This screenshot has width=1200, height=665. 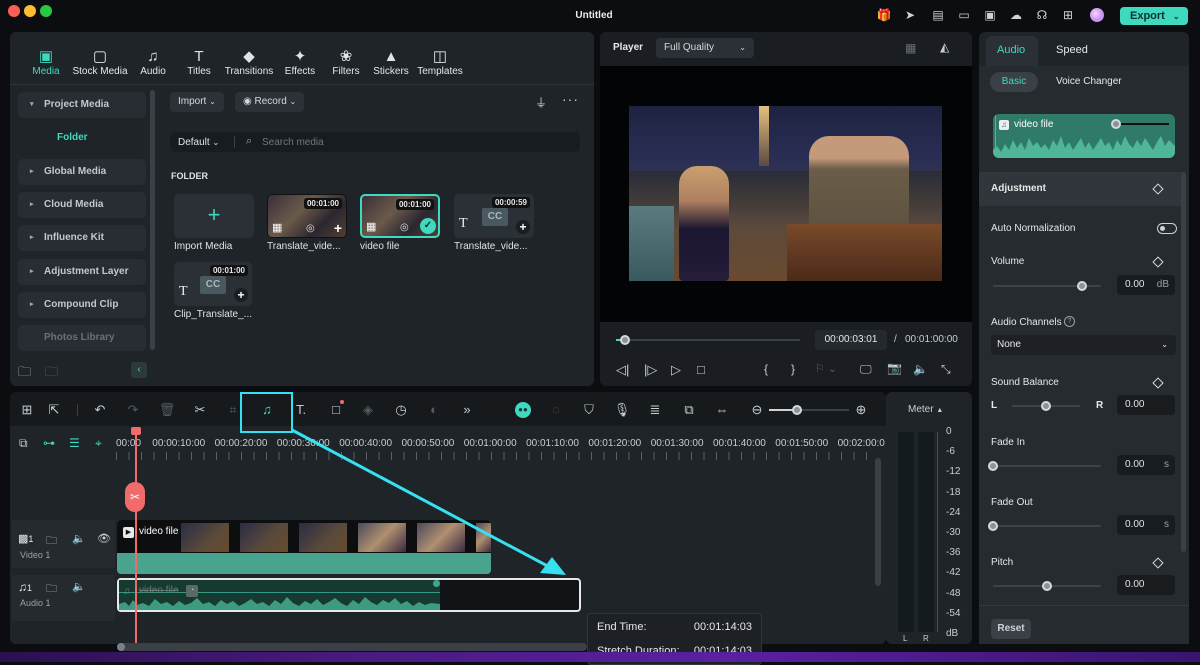 I want to click on visibility-icon: 👁, so click(x=104, y=538).